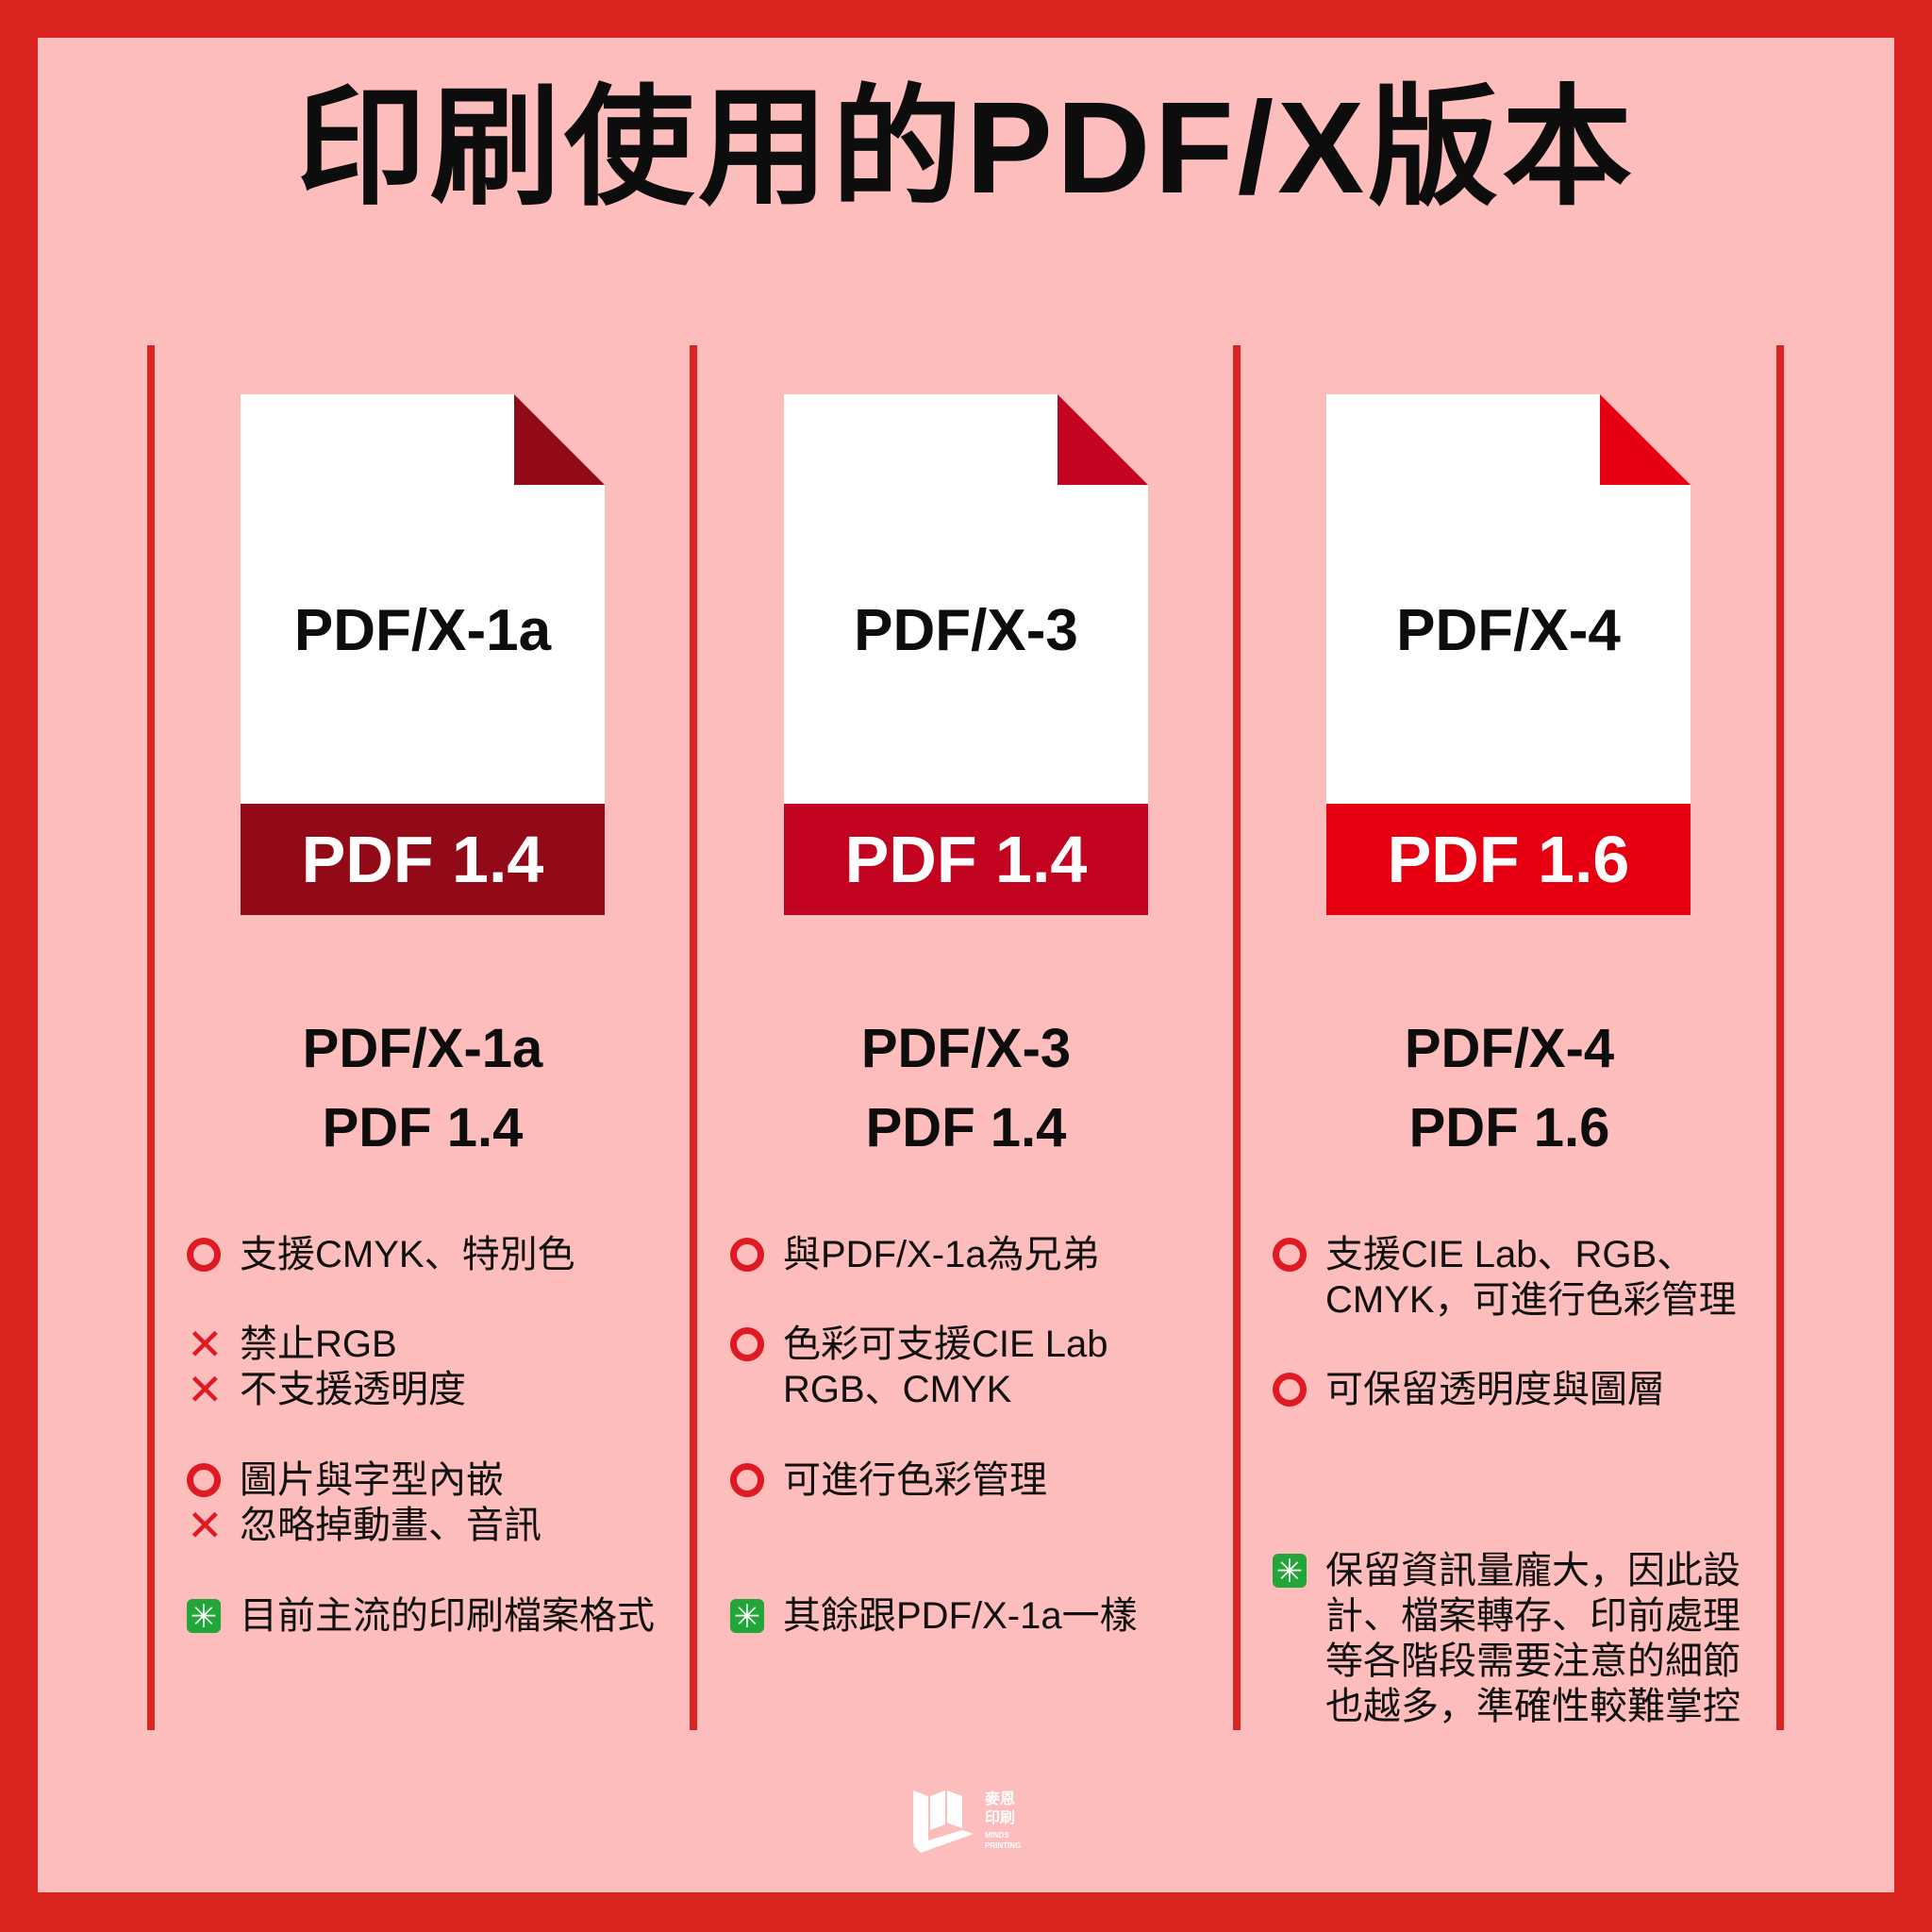  I want to click on summary-x3: PDF/X-3 PDF 1.4, so click(966, 1089).